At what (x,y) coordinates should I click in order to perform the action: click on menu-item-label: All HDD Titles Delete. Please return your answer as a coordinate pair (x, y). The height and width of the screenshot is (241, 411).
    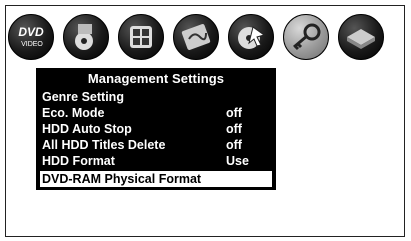
    Looking at the image, I should click on (104, 145).